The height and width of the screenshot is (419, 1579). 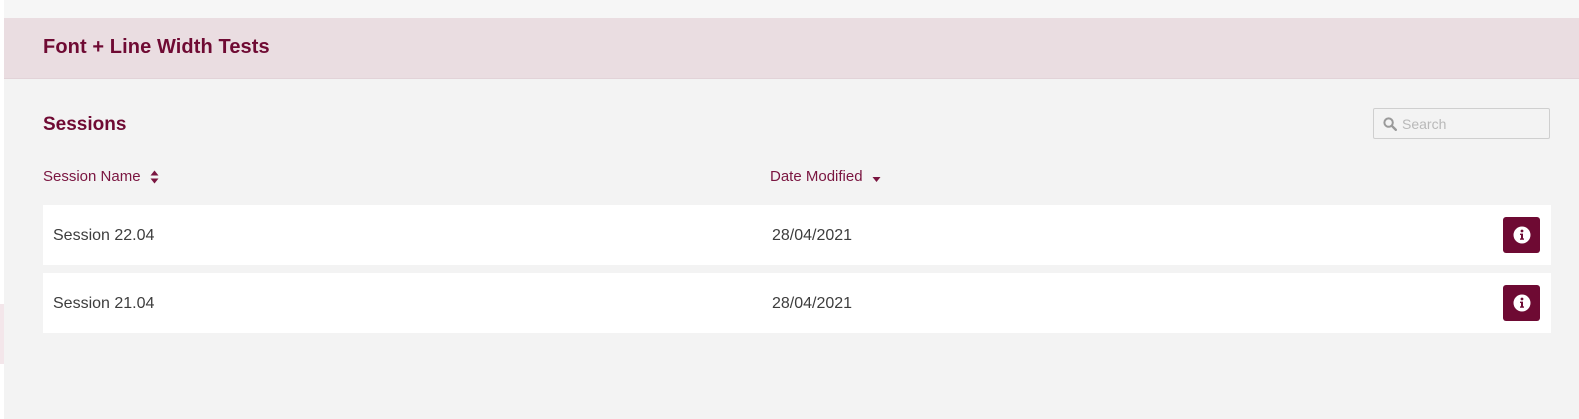 What do you see at coordinates (104, 303) in the screenshot?
I see `session-name-cell: Session 21.04` at bounding box center [104, 303].